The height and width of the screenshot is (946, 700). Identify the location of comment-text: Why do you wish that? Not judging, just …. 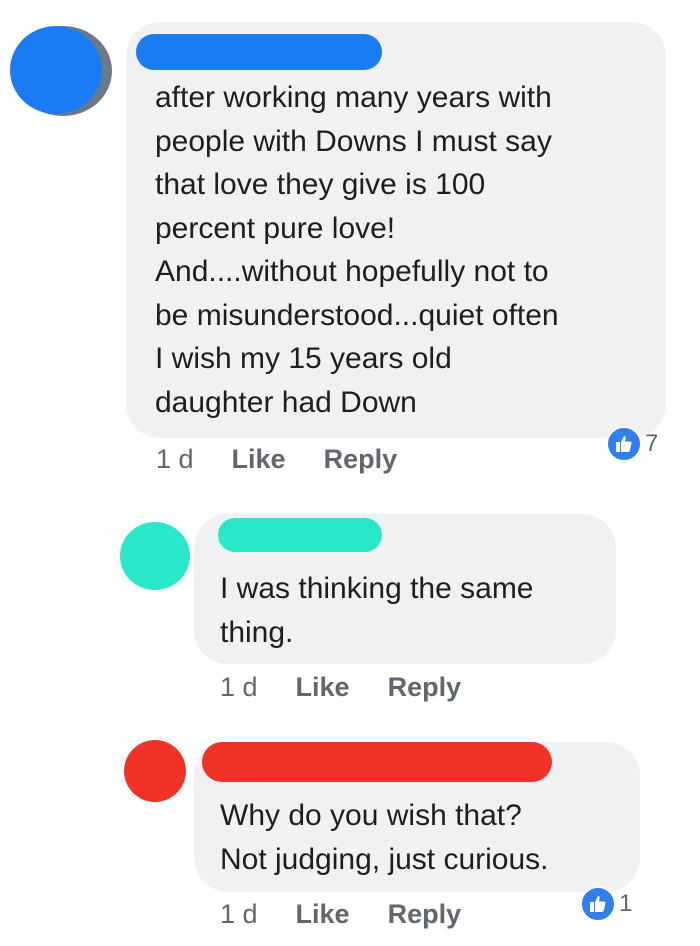
(384, 837).